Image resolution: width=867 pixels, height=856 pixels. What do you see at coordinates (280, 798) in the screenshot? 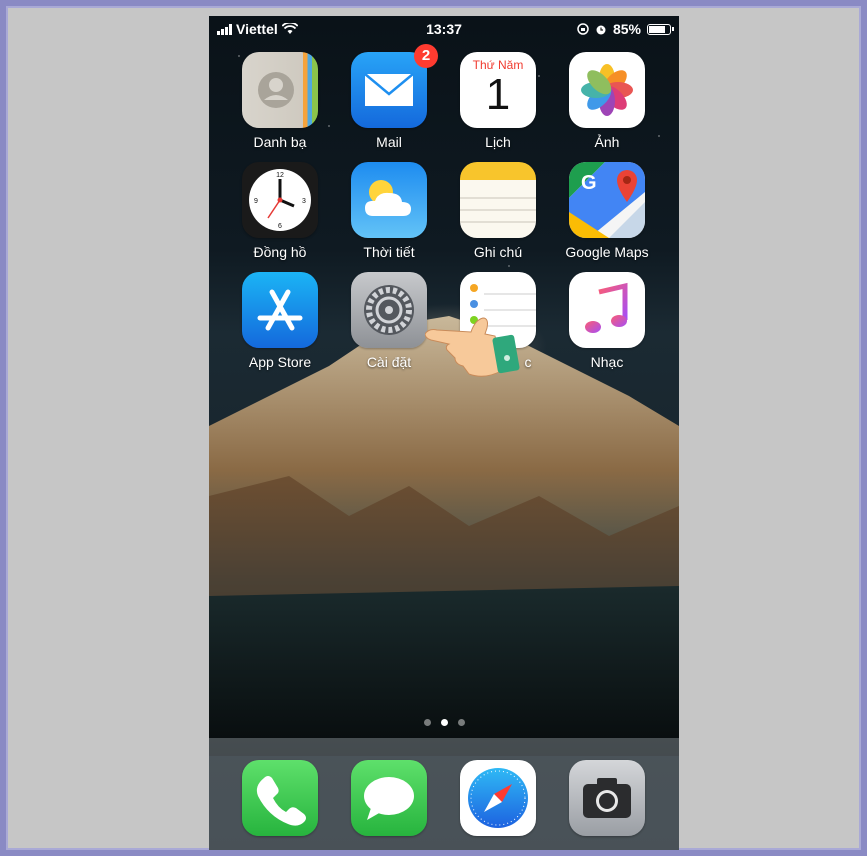
I see `phone-icon` at bounding box center [280, 798].